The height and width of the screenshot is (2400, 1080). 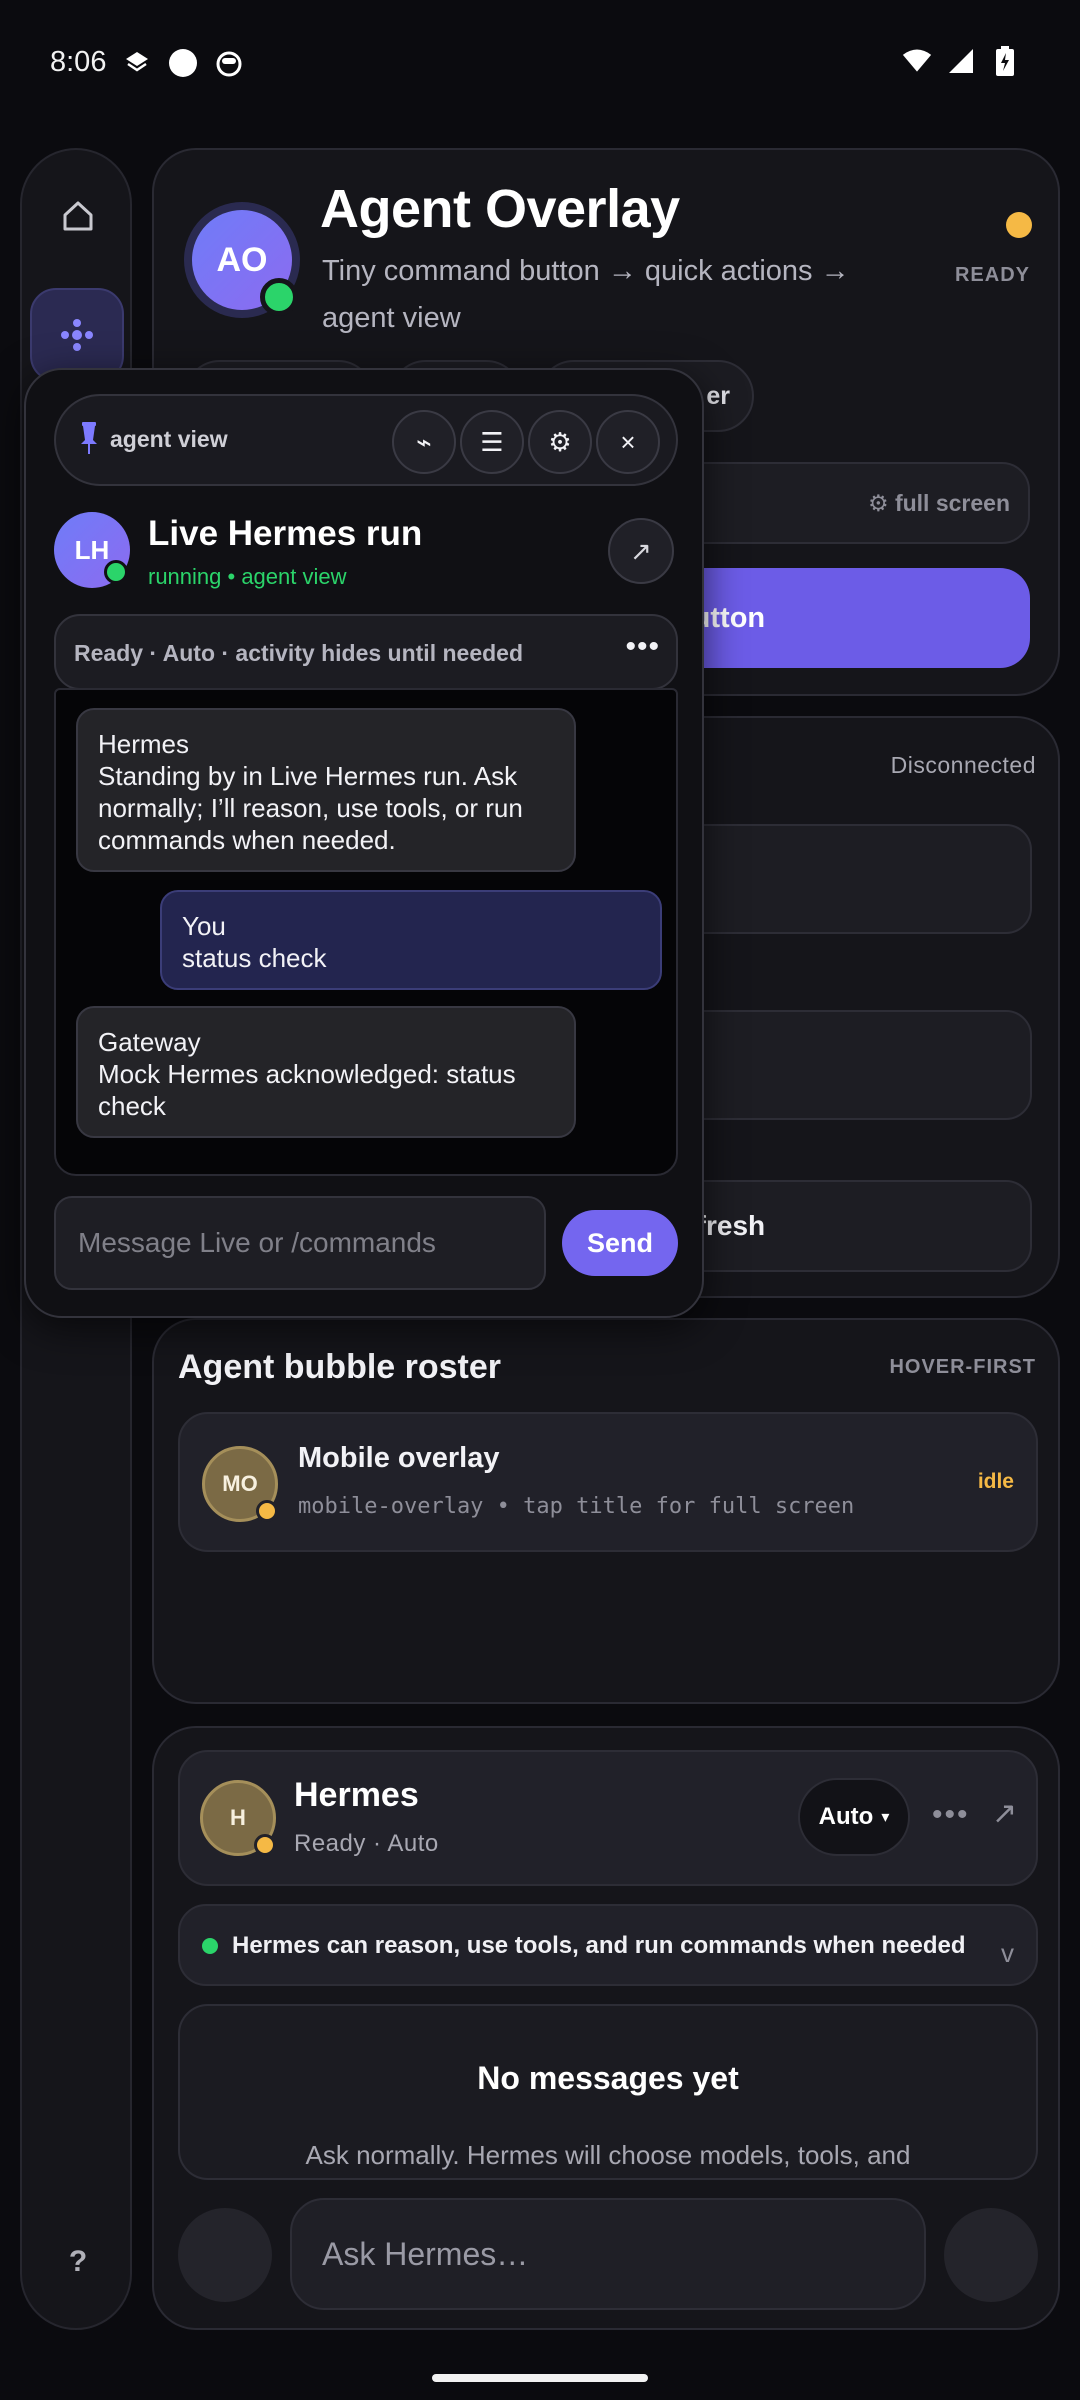 What do you see at coordinates (169, 439) in the screenshot?
I see `overlay-toolbar-label: agent view` at bounding box center [169, 439].